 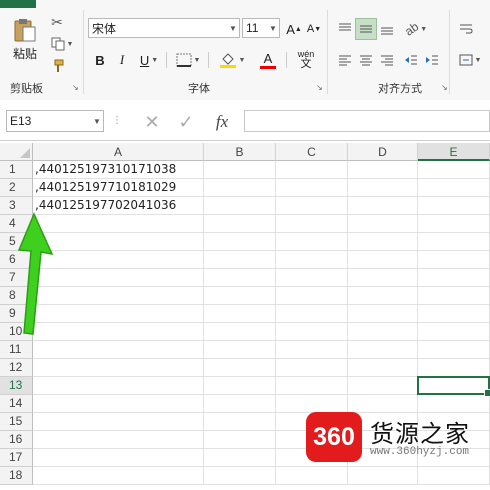 What do you see at coordinates (240, 350) in the screenshot?
I see `cell-b11` at bounding box center [240, 350].